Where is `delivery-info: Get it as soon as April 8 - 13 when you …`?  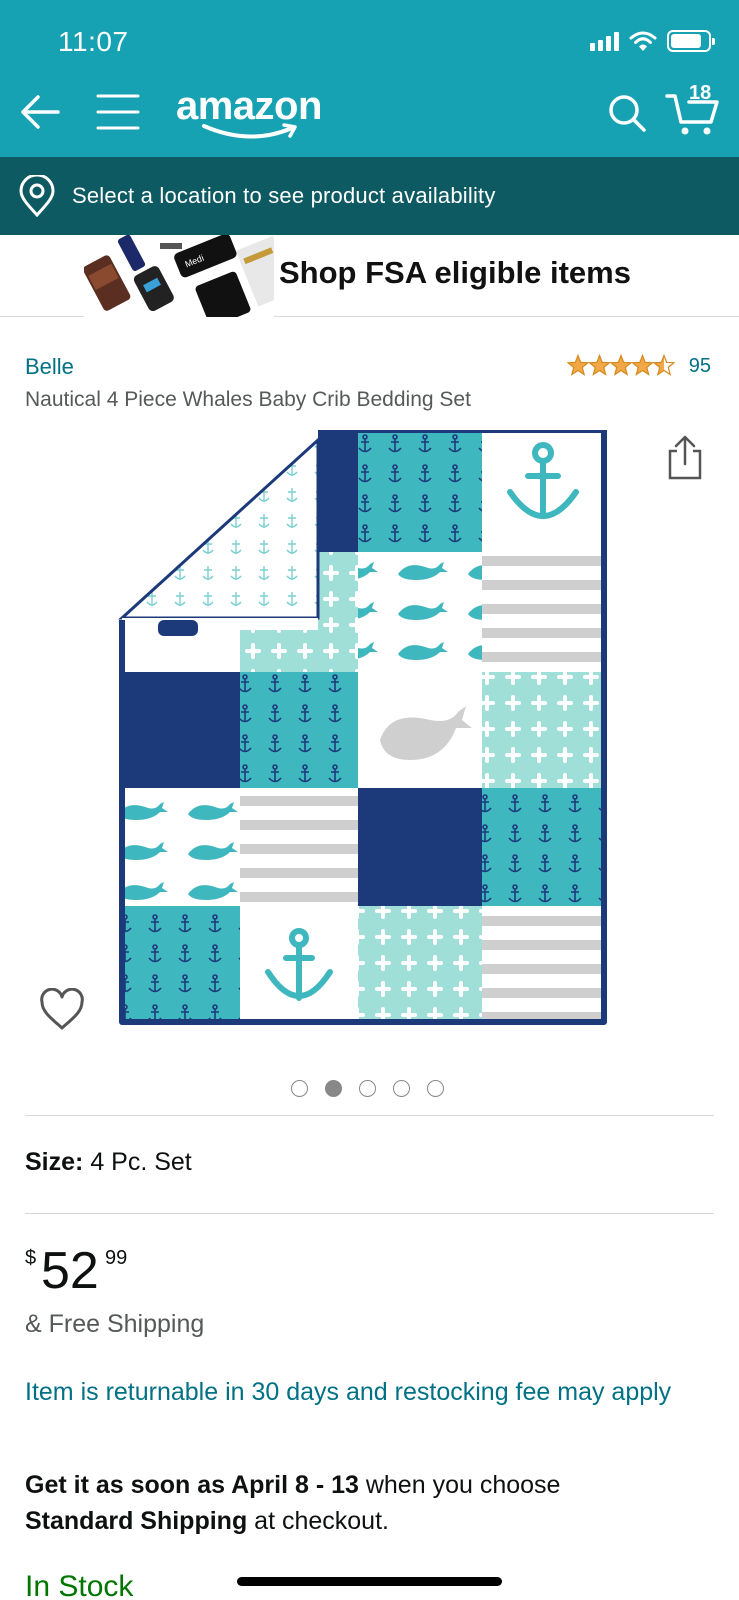 delivery-info: Get it as soon as April 8 - 13 when you … is located at coordinates (370, 1503).